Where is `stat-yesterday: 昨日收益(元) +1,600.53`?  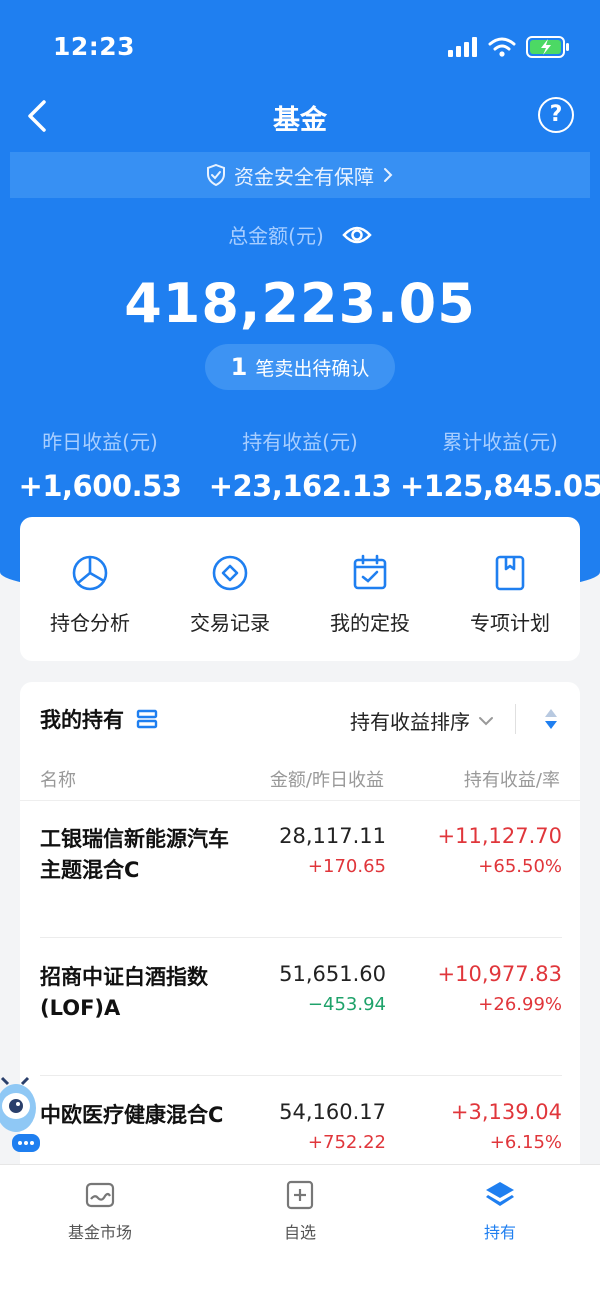 stat-yesterday: 昨日收益(元) +1,600.53 is located at coordinates (100, 464).